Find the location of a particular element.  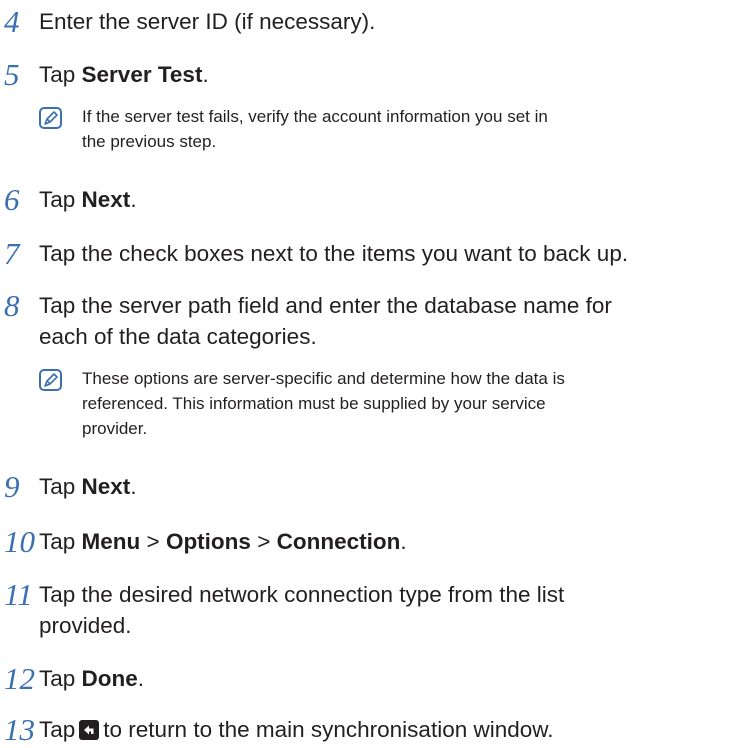

done-label: Done is located at coordinates (109, 678).